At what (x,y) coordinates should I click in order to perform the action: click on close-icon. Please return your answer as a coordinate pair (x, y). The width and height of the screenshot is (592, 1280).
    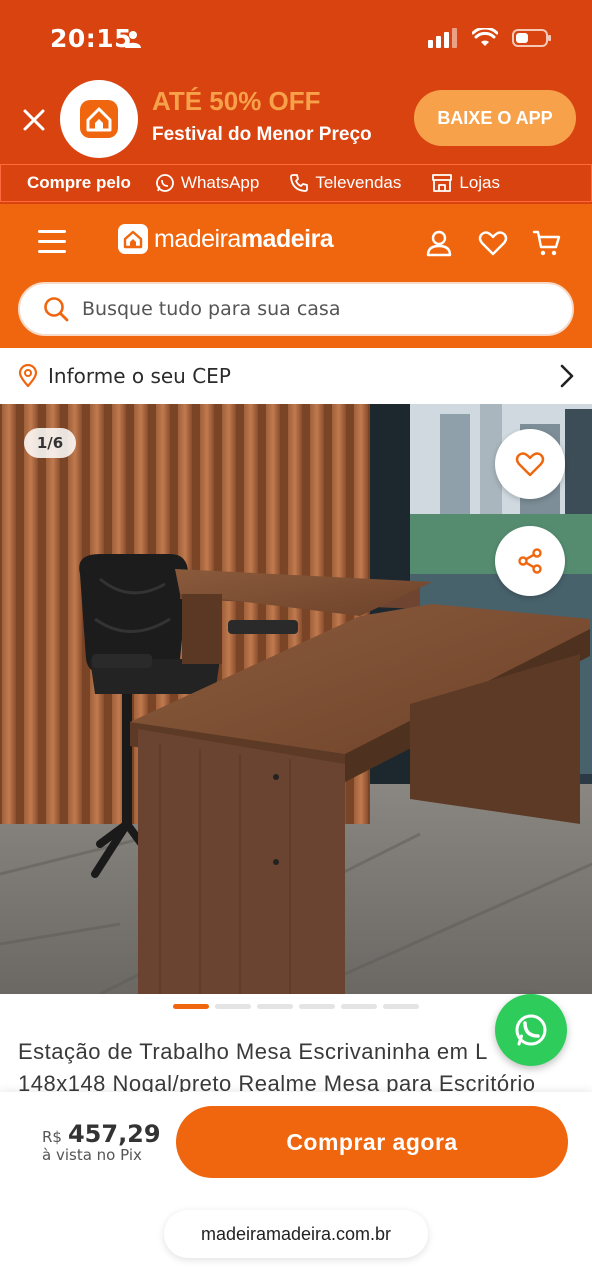
    Looking at the image, I should click on (34, 120).